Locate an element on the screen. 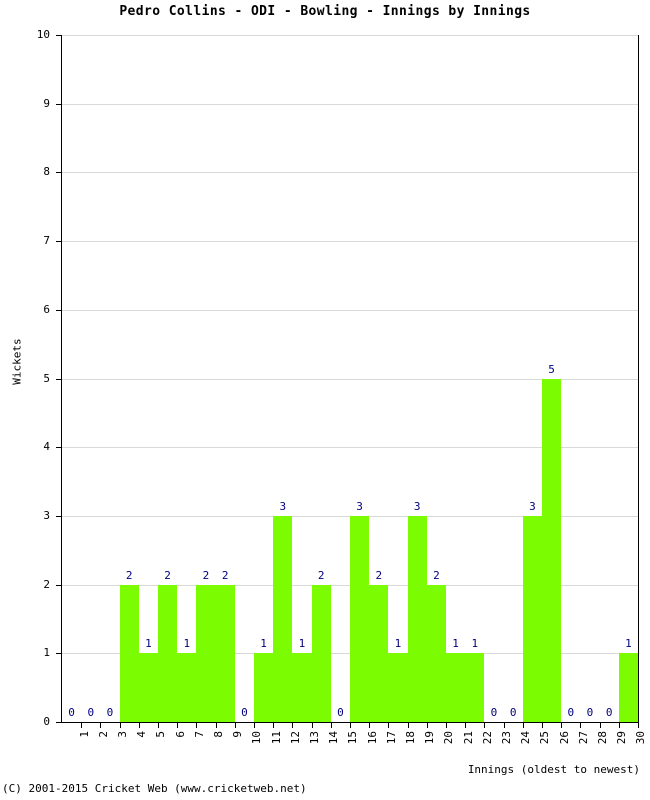 This screenshot has height=800, width=650. x-tick-label: 11 is located at coordinates (276, 738).